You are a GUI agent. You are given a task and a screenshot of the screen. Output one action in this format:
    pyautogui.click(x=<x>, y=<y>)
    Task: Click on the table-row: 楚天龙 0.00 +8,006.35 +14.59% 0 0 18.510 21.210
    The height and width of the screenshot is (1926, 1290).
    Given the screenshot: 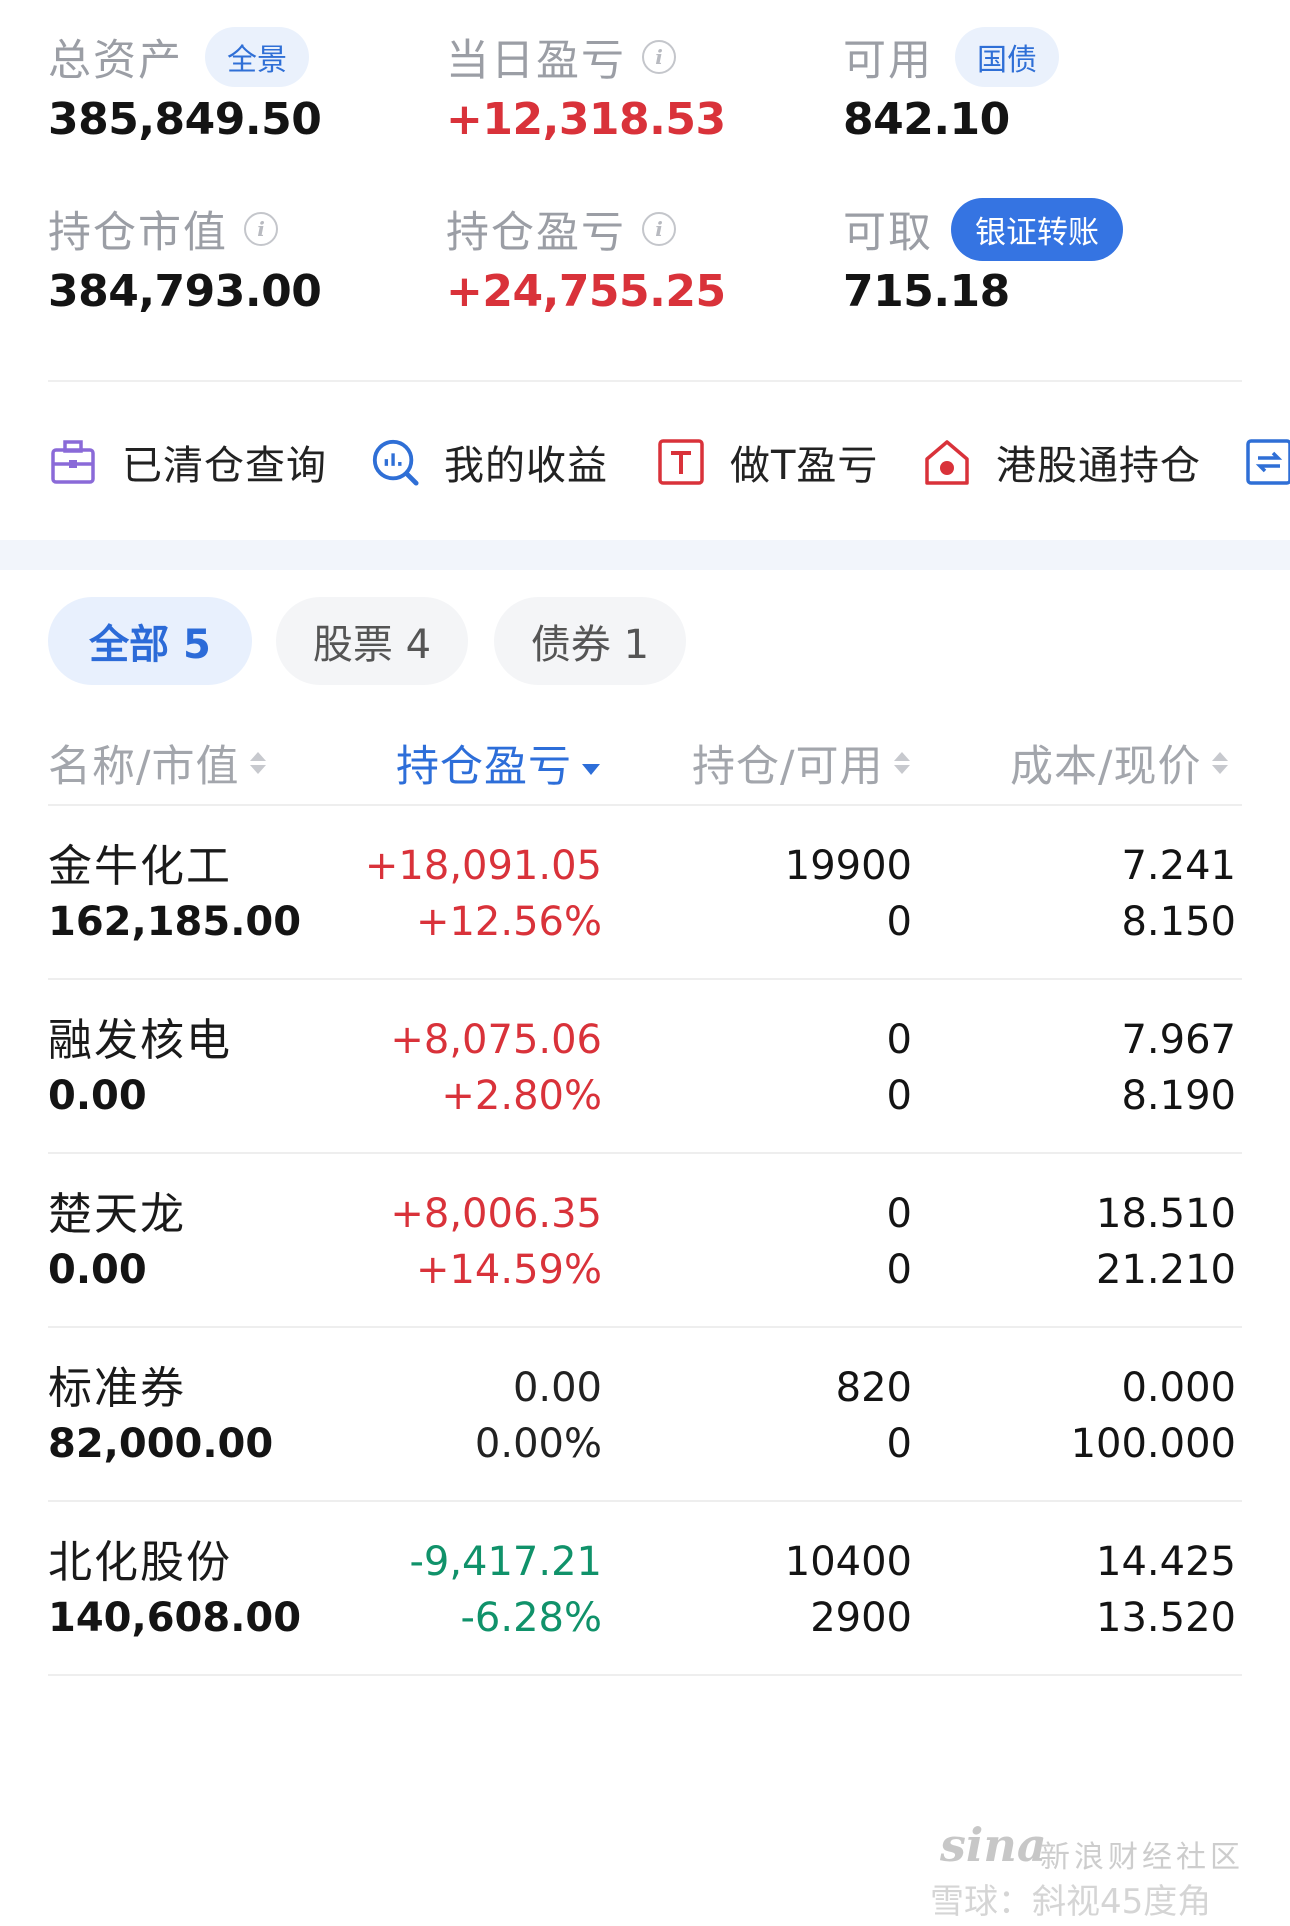 What is the action you would take?
    pyautogui.click(x=645, y=1241)
    